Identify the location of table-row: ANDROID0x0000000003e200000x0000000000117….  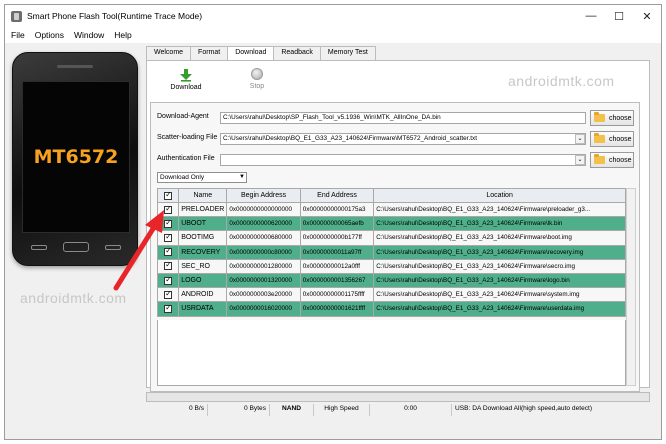
(391, 295).